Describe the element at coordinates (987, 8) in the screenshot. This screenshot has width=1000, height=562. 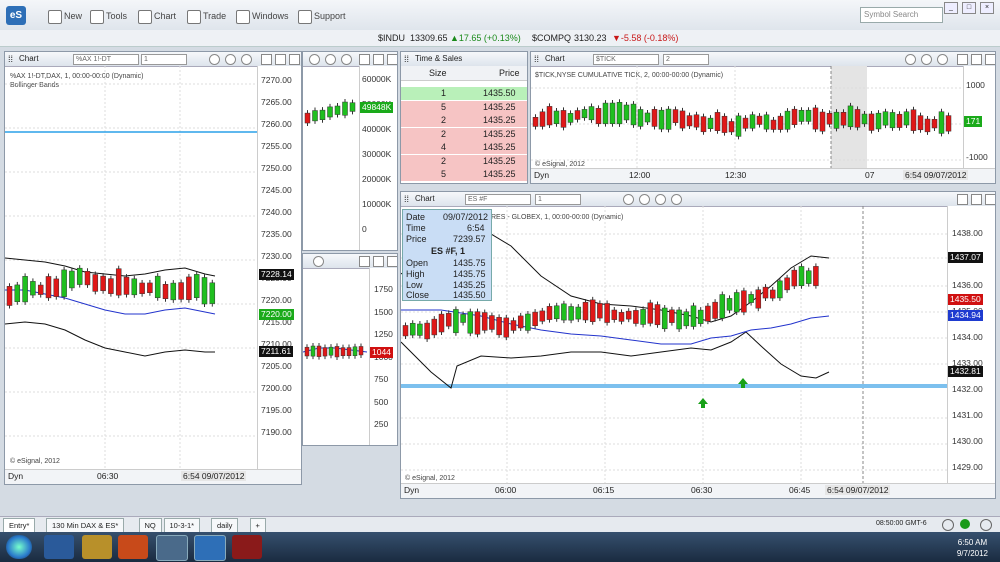
I see `close-icon: ×` at that location.